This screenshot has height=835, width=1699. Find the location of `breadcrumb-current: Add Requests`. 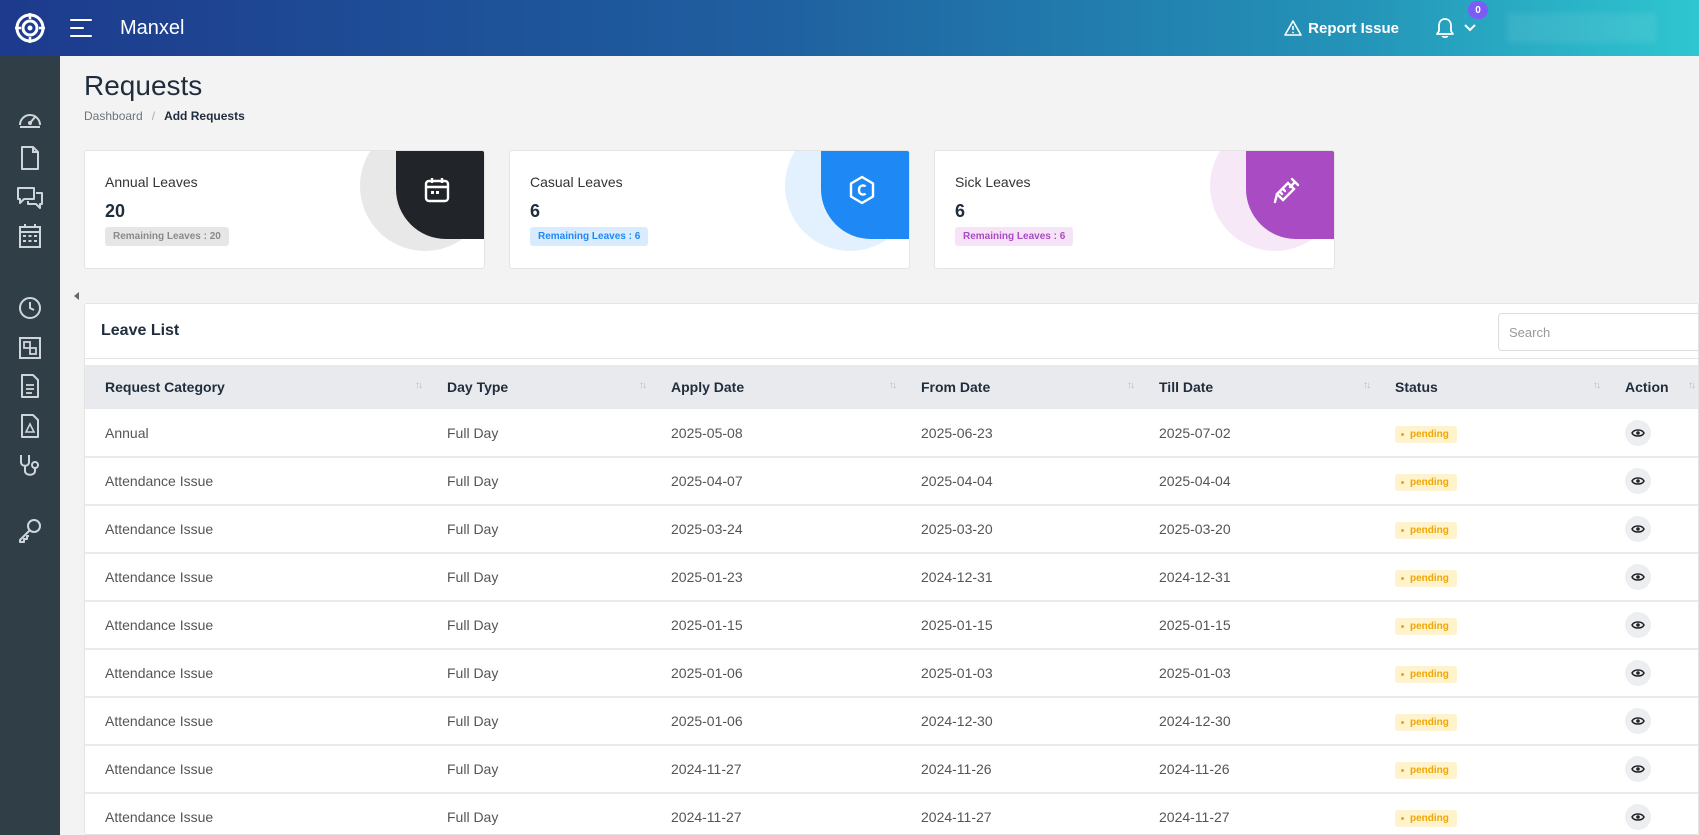

breadcrumb-current: Add Requests is located at coordinates (204, 116).